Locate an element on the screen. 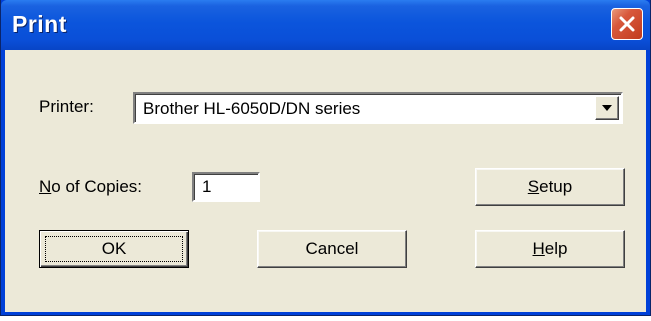 This screenshot has height=321, width=651. window-title: Print is located at coordinates (39, 24).